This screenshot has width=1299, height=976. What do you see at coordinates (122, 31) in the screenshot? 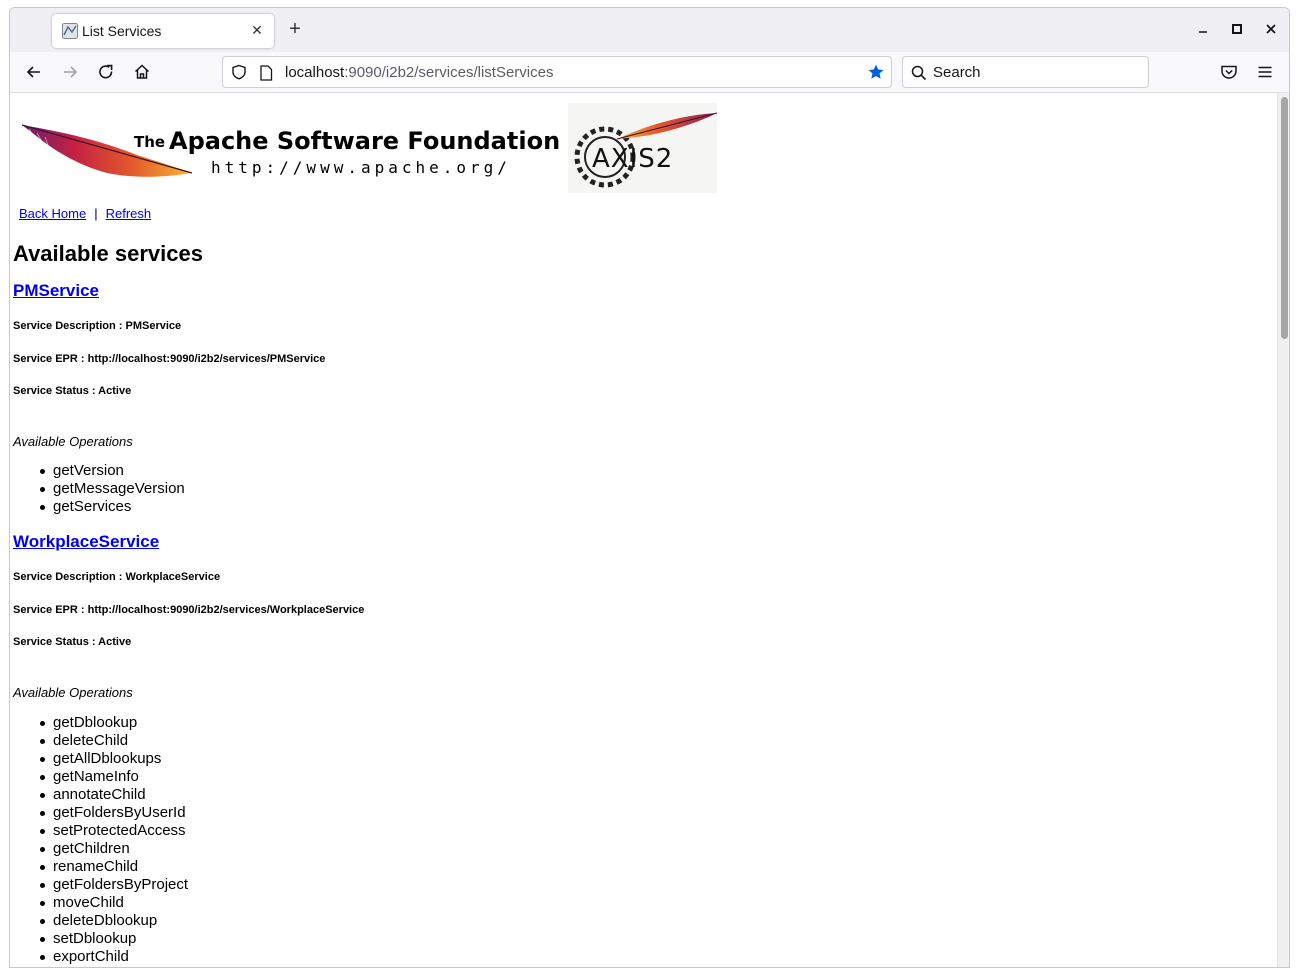
I see `tab-title: List Services` at bounding box center [122, 31].